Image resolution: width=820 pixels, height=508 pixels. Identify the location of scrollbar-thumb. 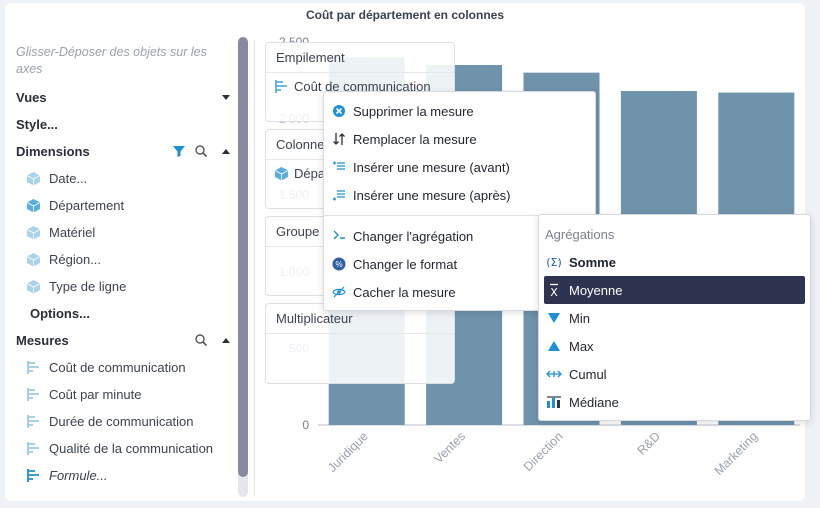
(243, 257).